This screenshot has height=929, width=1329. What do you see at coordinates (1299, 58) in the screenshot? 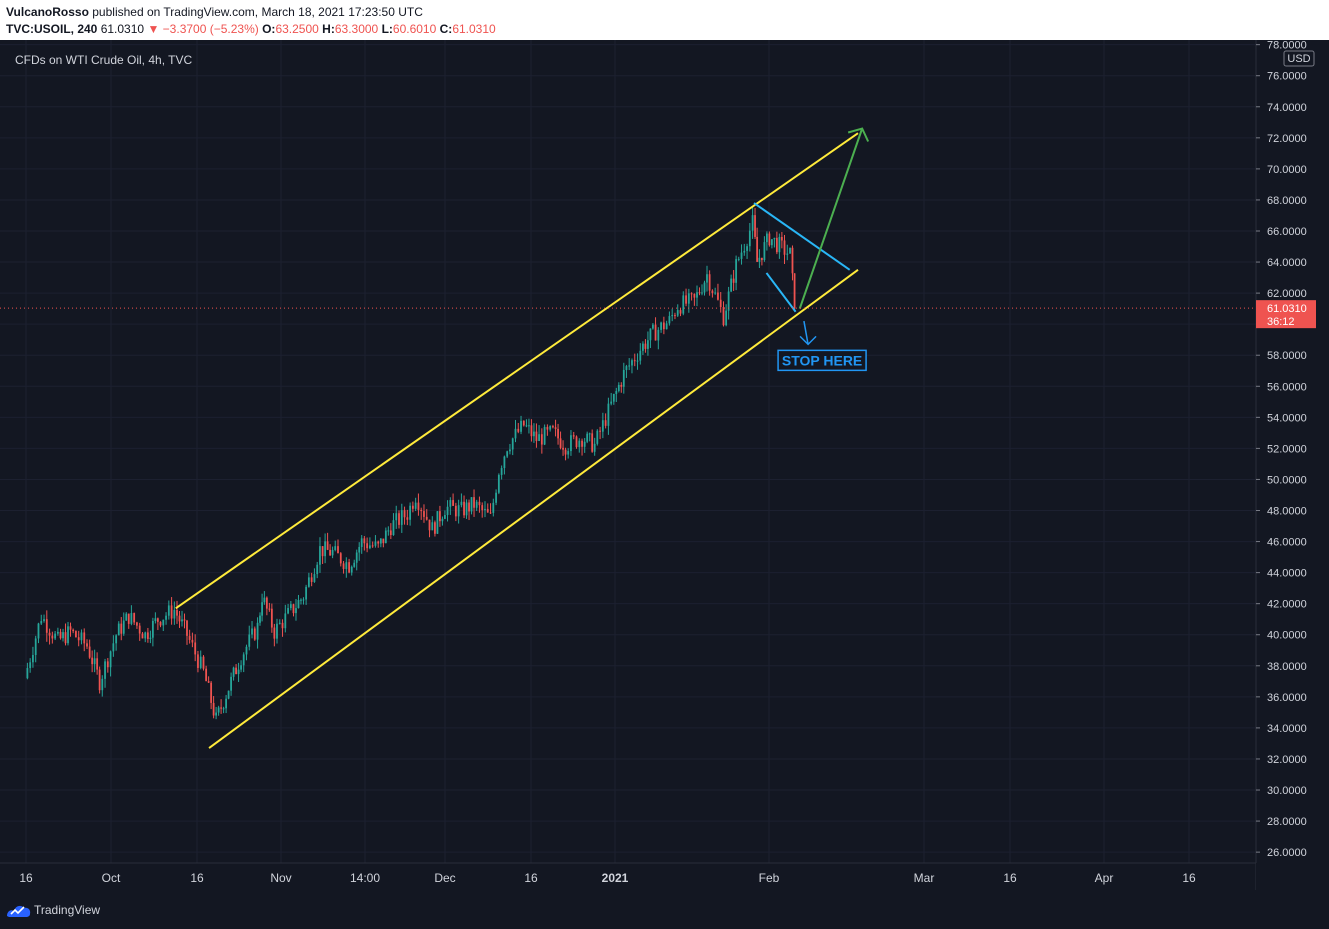
I see `unit-badge: USD` at bounding box center [1299, 58].